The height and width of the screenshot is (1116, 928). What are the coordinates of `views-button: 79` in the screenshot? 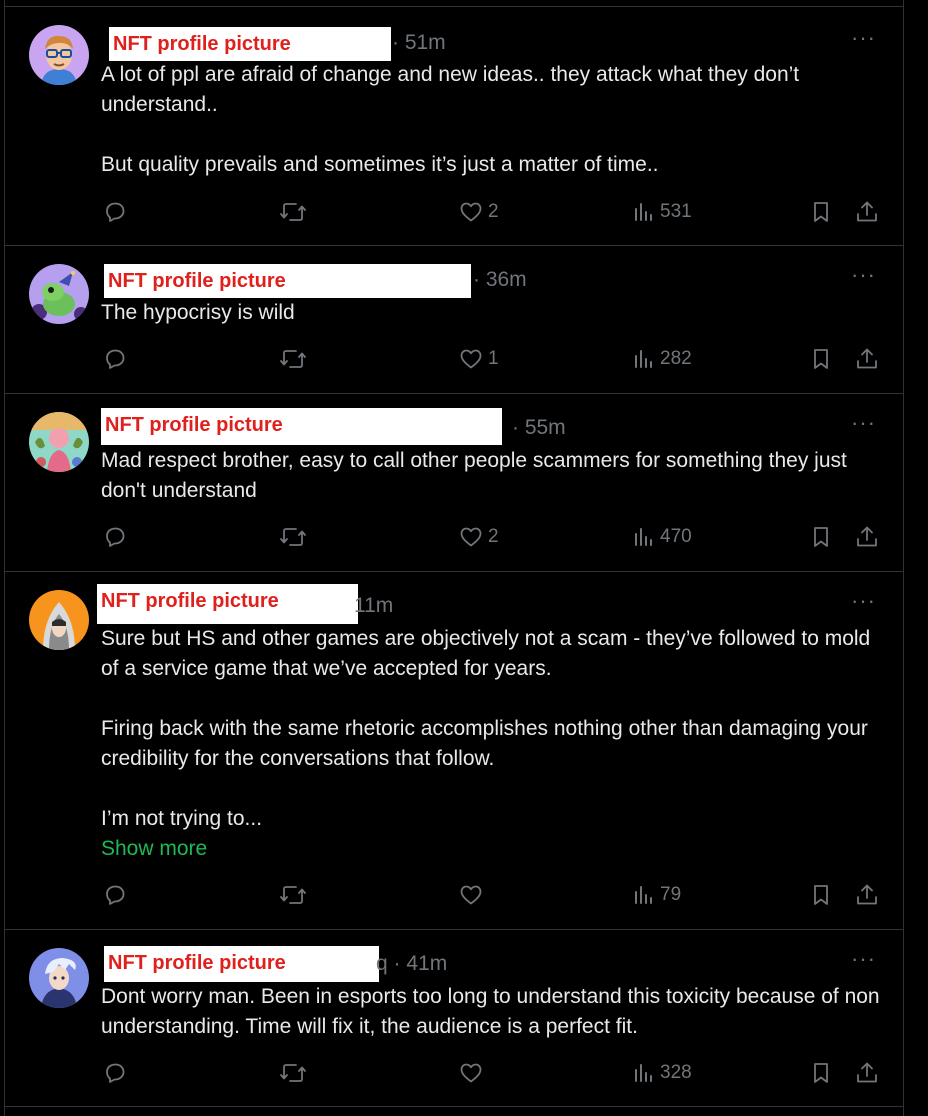 It's located at (657, 895).